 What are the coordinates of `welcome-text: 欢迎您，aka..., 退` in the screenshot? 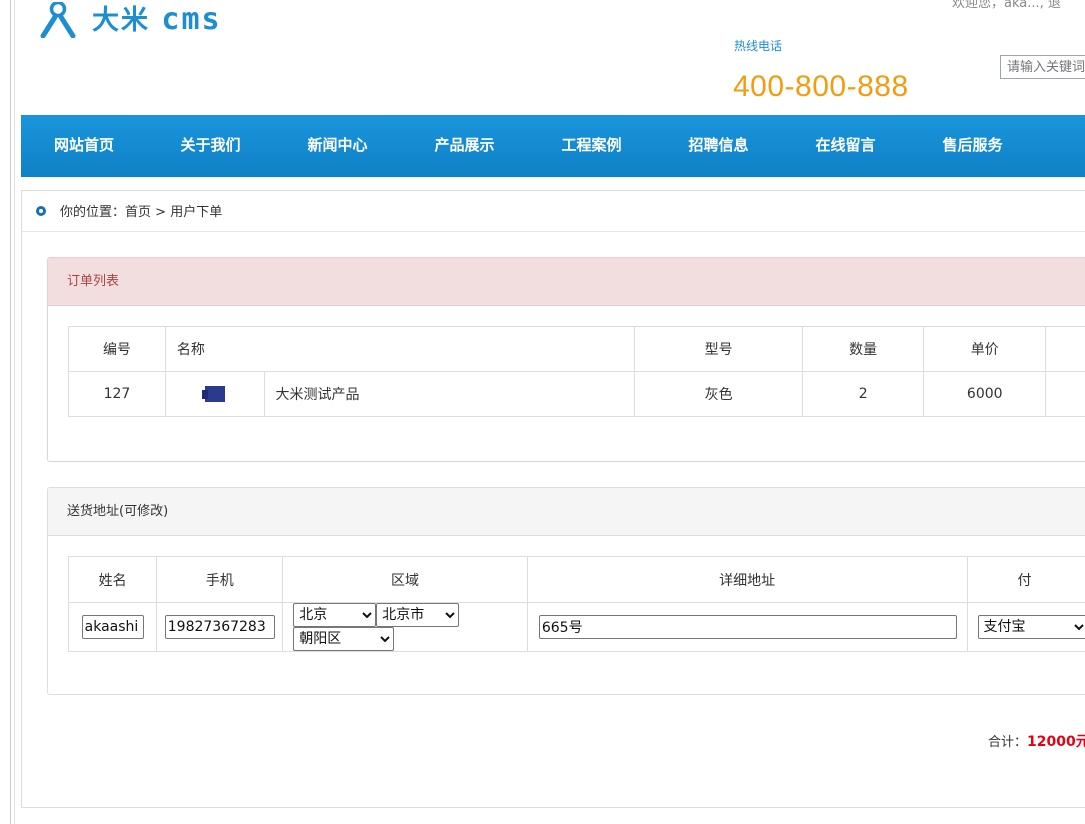 It's located at (1006, 5).